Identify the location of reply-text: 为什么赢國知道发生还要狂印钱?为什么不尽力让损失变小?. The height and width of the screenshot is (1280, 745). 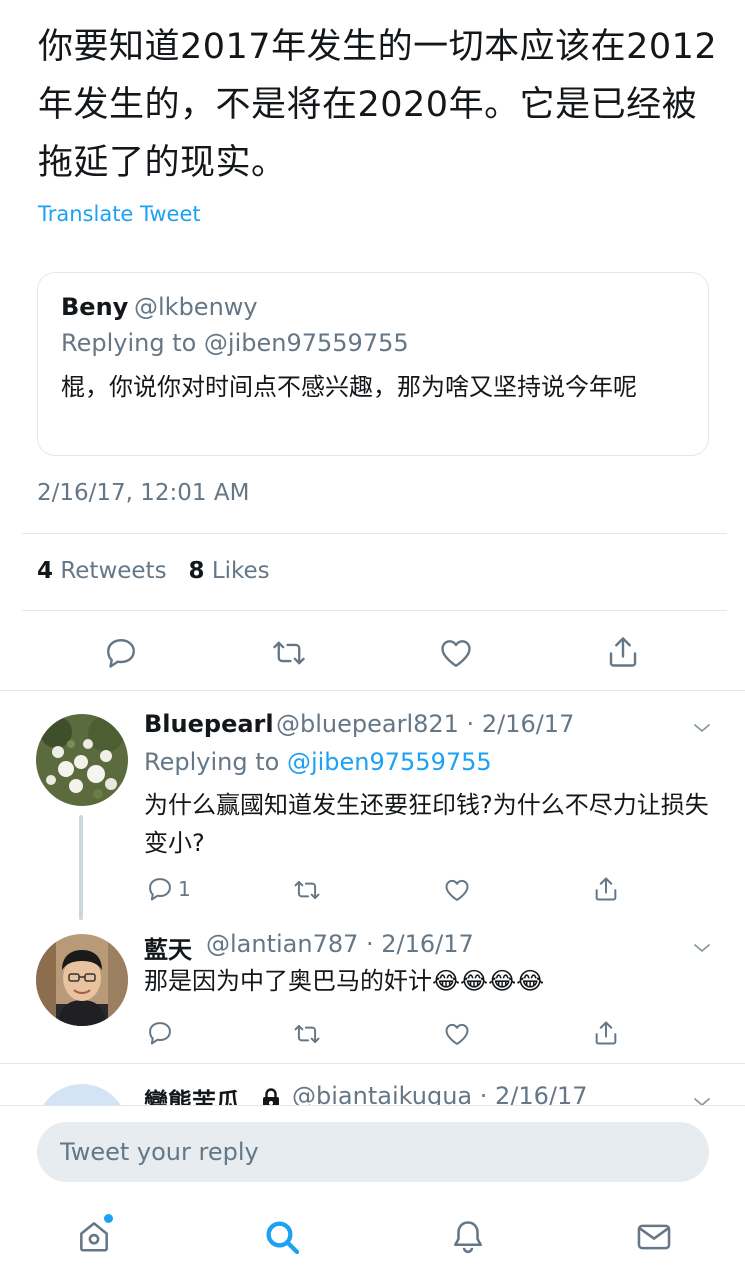
(426, 824).